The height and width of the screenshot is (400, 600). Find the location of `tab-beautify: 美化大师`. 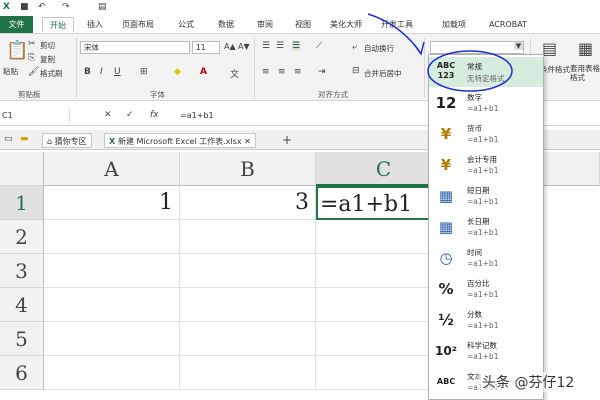

tab-beautify: 美化大师 is located at coordinates (346, 24).